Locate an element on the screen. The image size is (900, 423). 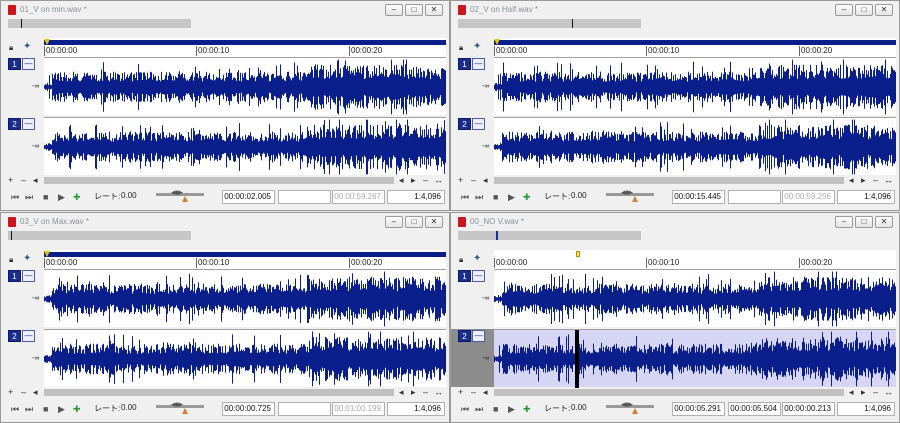
go-to-start-icon: ⏮ is located at coordinates (465, 409).